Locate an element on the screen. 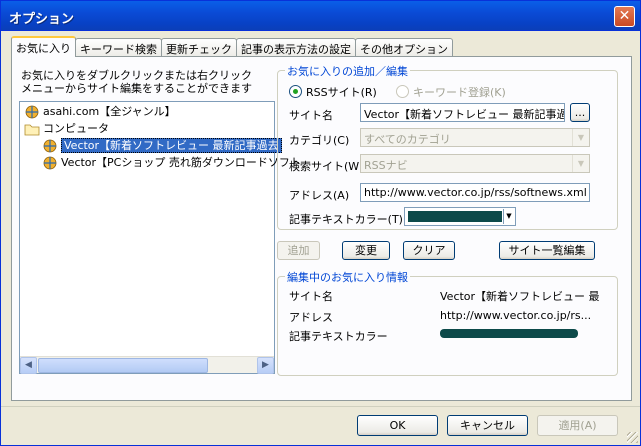  info-address-label: アドレス is located at coordinates (311, 317).